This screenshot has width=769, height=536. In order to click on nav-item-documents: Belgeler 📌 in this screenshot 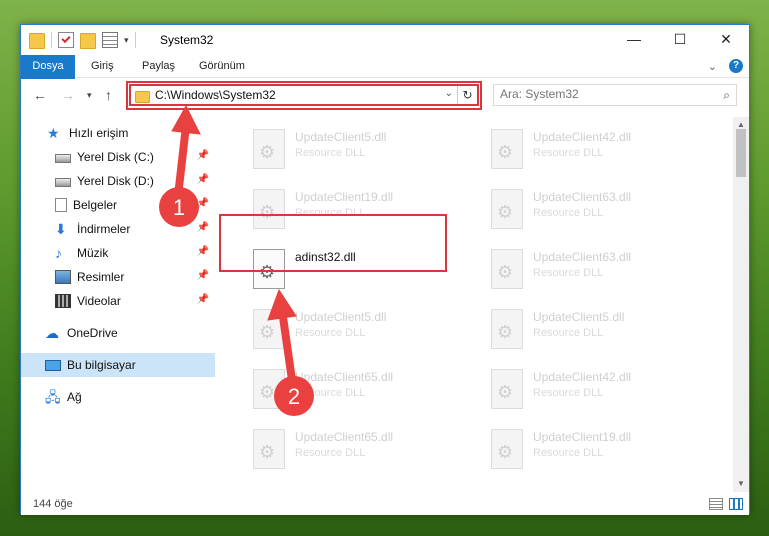, I will do `click(118, 205)`.